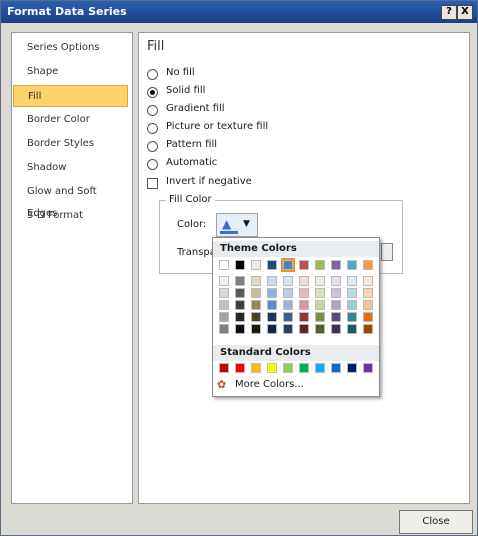 This screenshot has height=536, width=478. What do you see at coordinates (70, 216) in the screenshot?
I see `sidebar-item-3d-format: 3-D Format` at bounding box center [70, 216].